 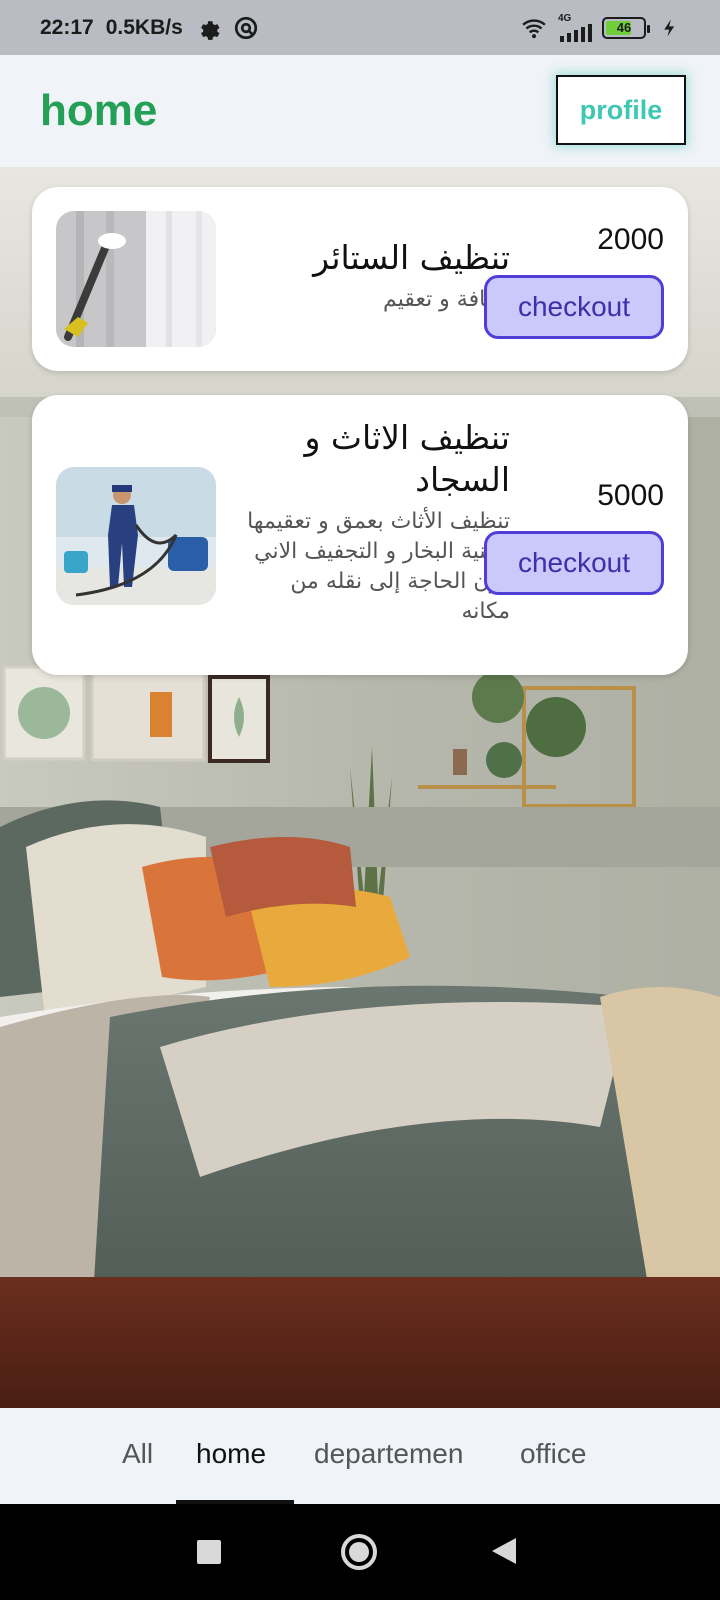 I want to click on tab-office: office, so click(x=553, y=1454).